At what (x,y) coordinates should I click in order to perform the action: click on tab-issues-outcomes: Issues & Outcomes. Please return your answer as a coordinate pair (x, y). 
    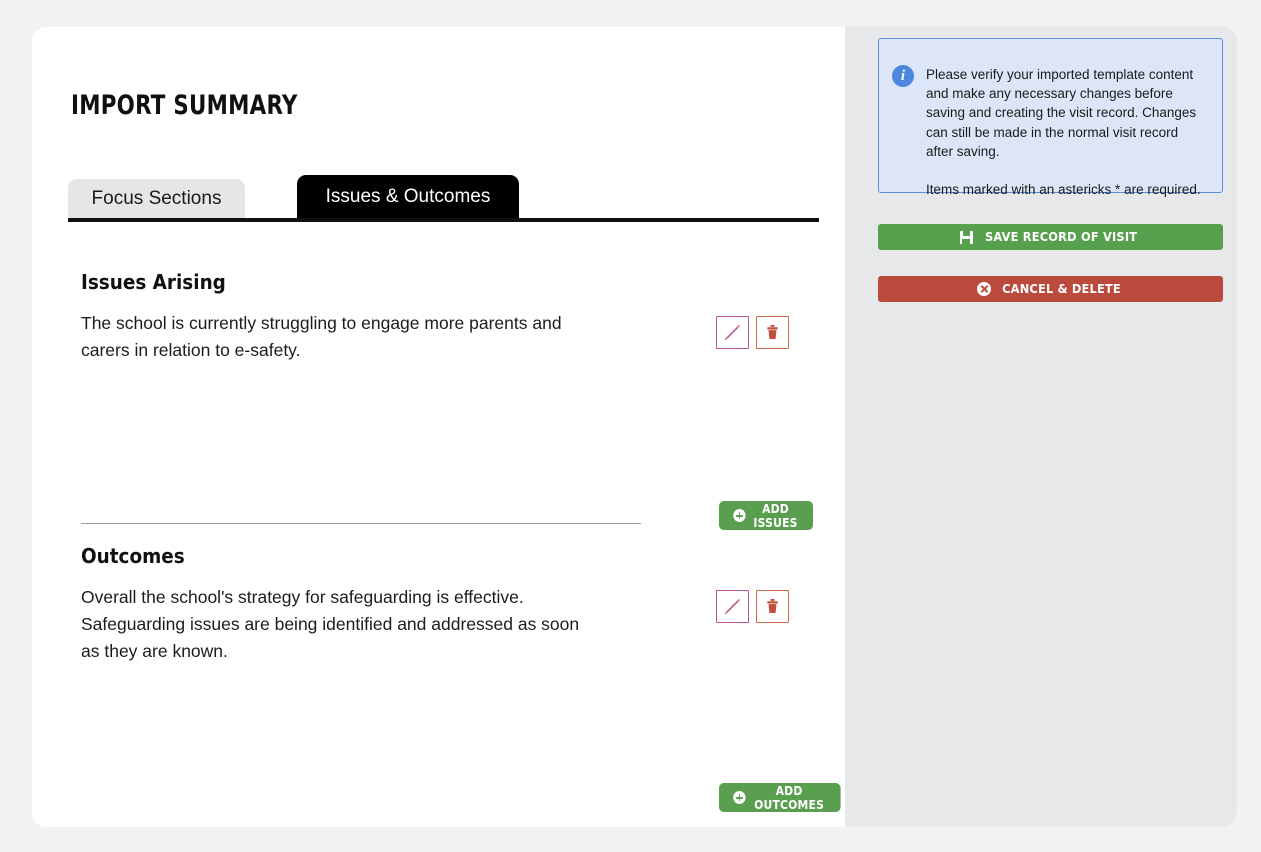
    Looking at the image, I should click on (408, 196).